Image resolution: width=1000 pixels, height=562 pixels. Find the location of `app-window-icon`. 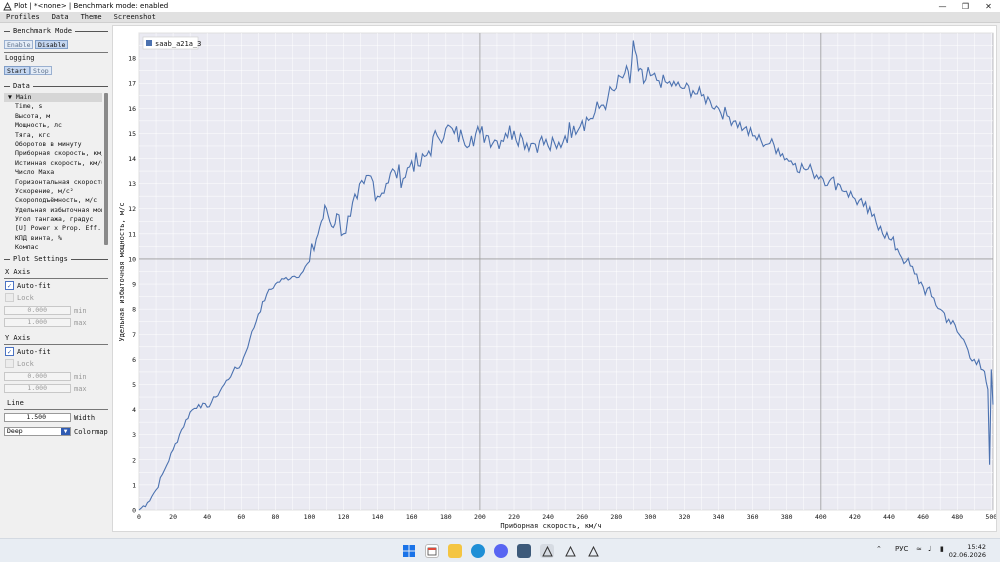

app-window-icon is located at coordinates (524, 551).